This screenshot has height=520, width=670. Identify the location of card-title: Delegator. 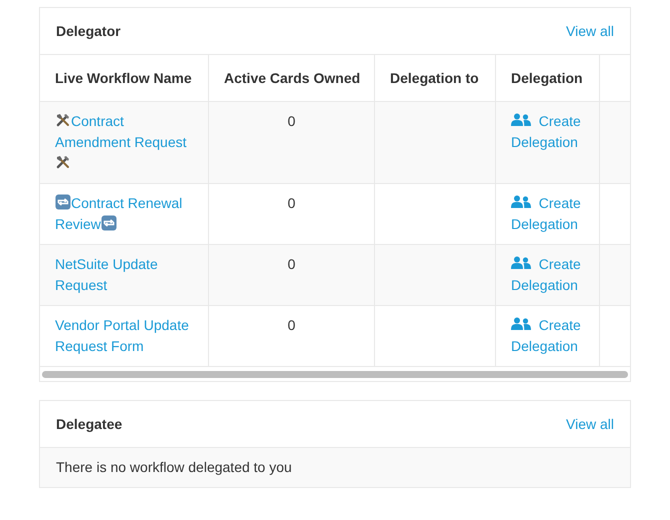
(88, 31).